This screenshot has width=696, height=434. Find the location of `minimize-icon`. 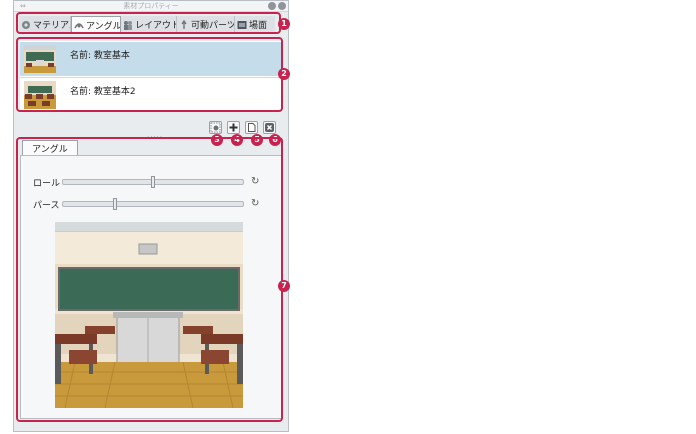

minimize-icon is located at coordinates (272, 6).